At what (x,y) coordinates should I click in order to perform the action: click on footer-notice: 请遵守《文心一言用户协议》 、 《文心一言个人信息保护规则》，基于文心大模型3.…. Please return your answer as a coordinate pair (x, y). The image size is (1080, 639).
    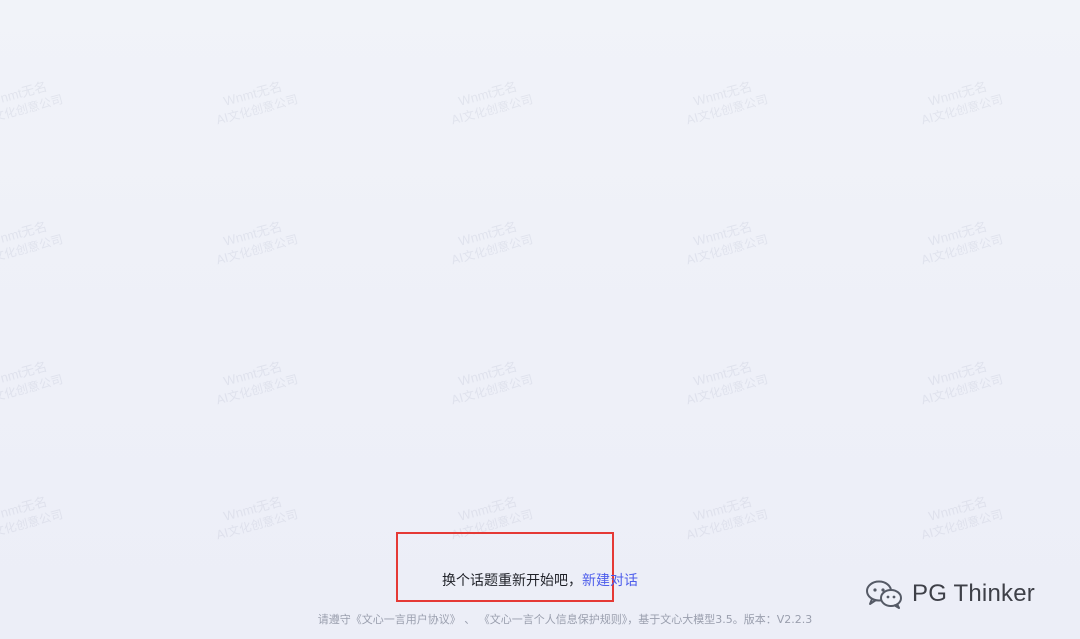
    Looking at the image, I should click on (540, 620).